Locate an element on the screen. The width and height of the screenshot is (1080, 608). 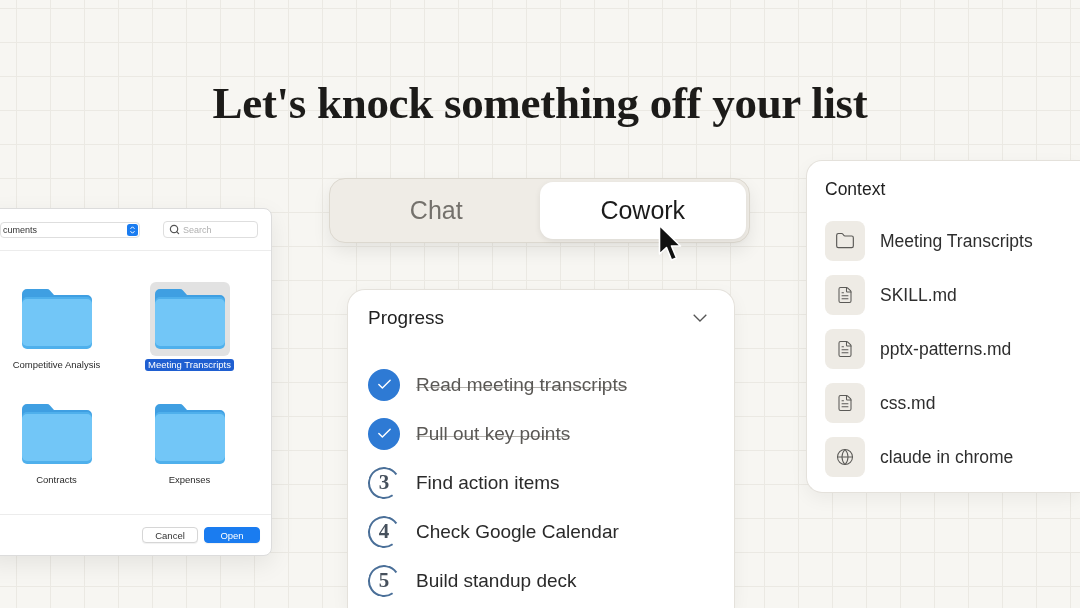
step-label: Find action items is located at coordinates (488, 482).